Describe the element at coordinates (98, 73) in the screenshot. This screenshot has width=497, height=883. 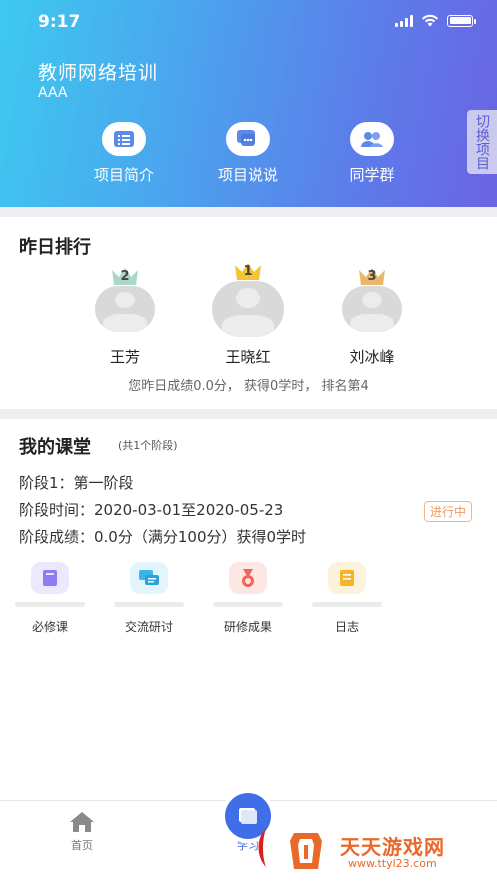
I see `app-title: 教师网络培训` at that location.